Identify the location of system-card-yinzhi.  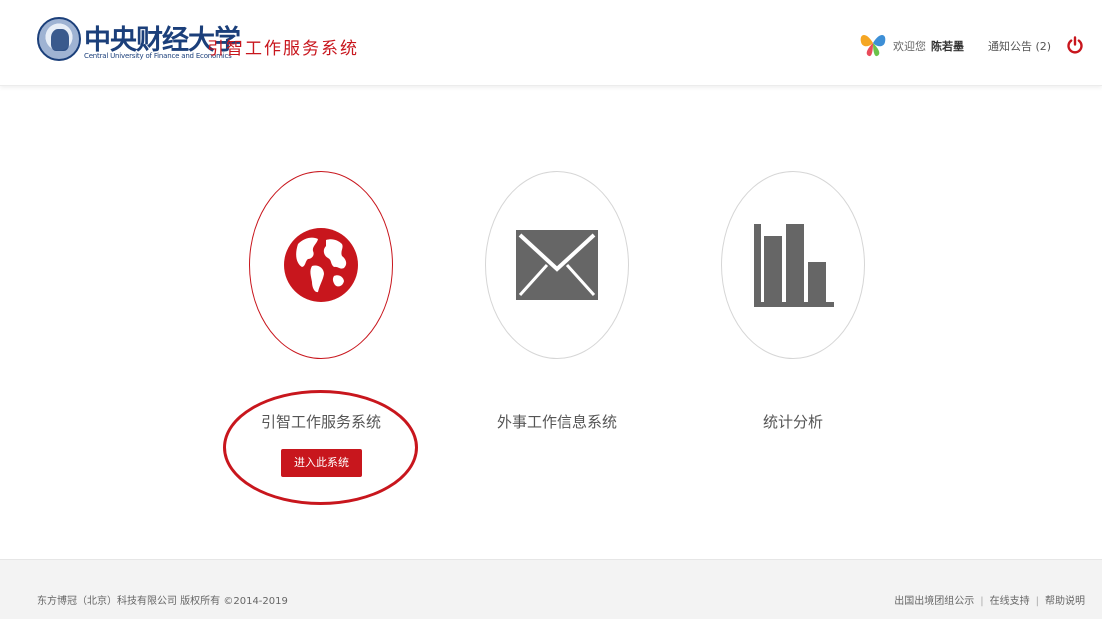
(321, 265).